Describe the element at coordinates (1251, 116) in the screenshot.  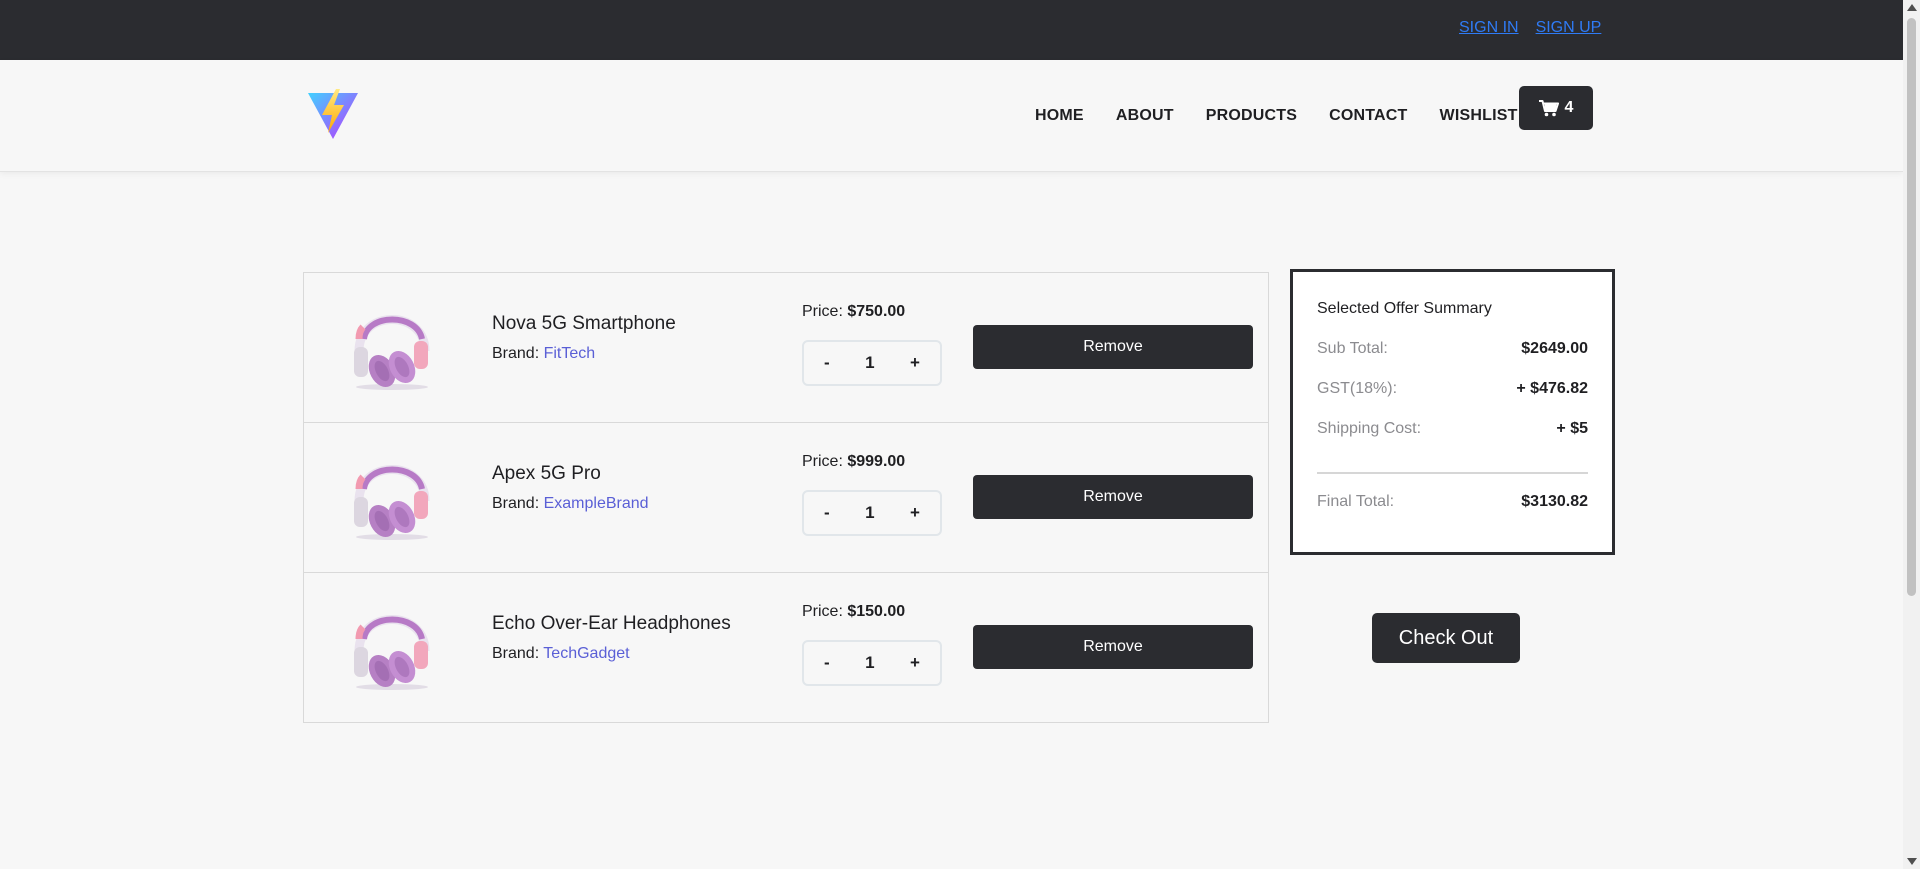
I see `nav-products: PRODUCTS` at that location.